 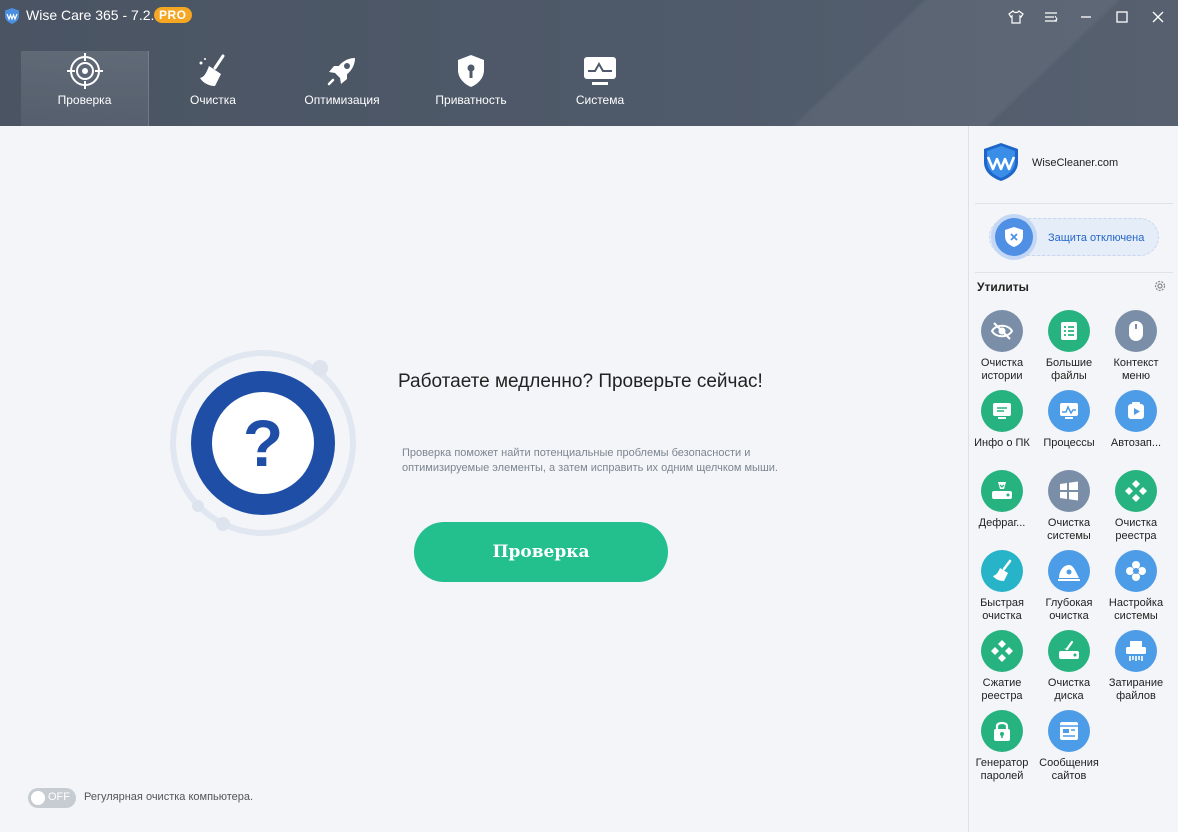 I want to click on minimize-icon, so click(x=1086, y=17).